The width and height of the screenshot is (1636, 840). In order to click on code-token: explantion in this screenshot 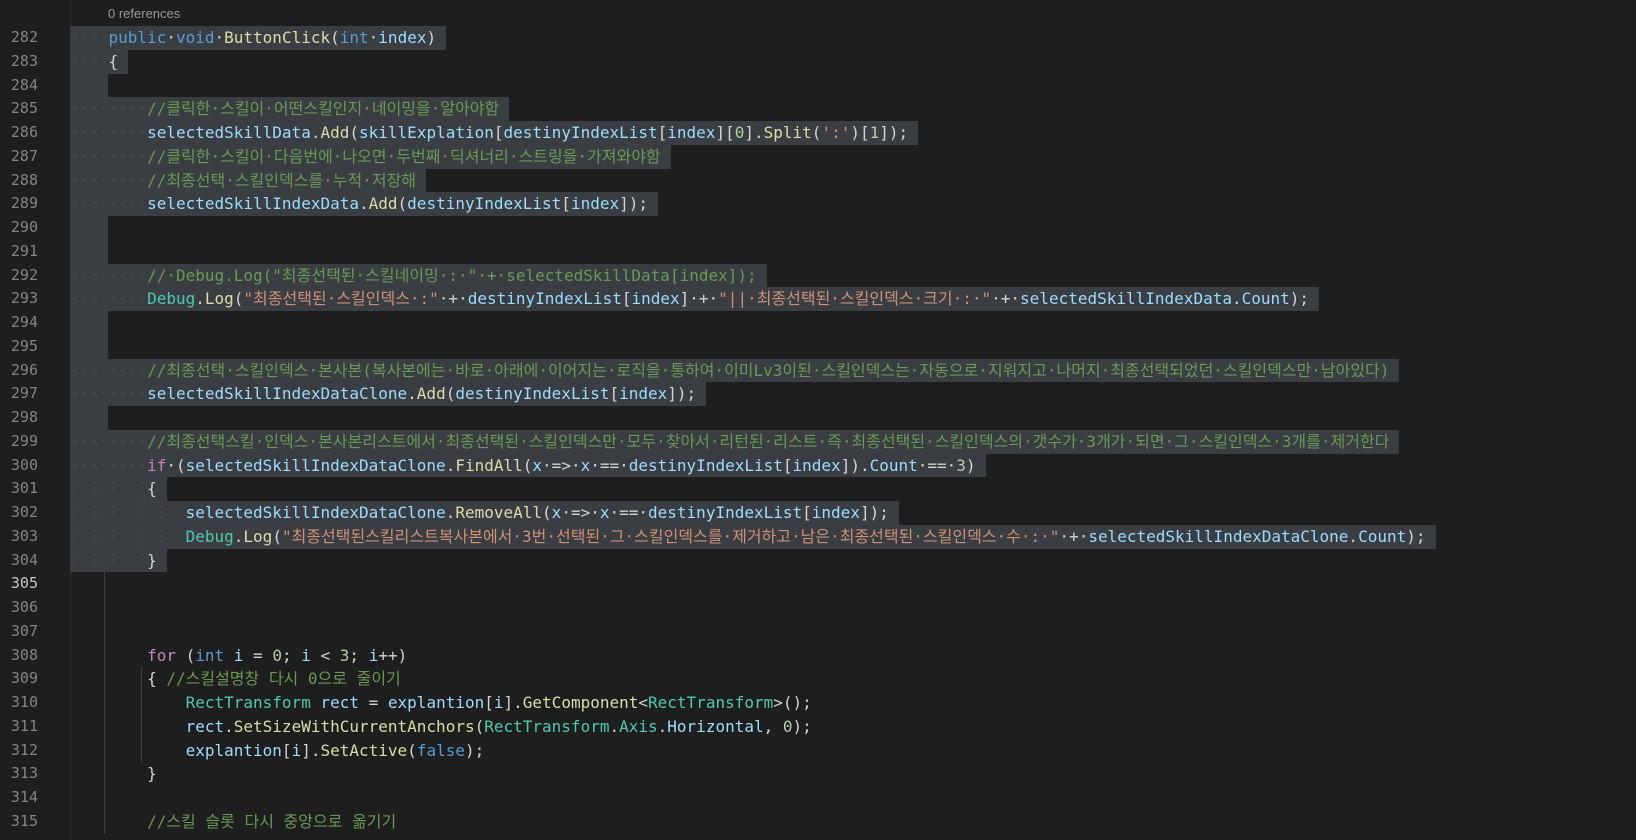, I will do `click(233, 750)`.